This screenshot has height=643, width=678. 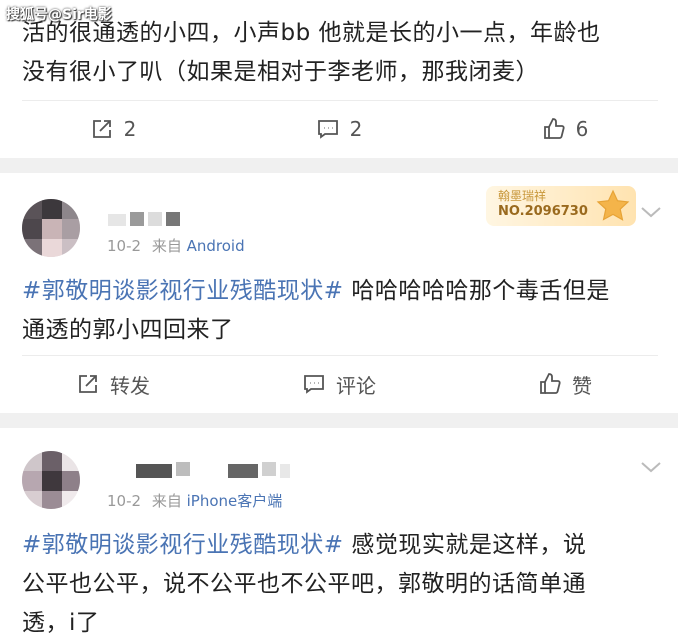 What do you see at coordinates (582, 385) in the screenshot?
I see `post2-like-label: 赞` at bounding box center [582, 385].